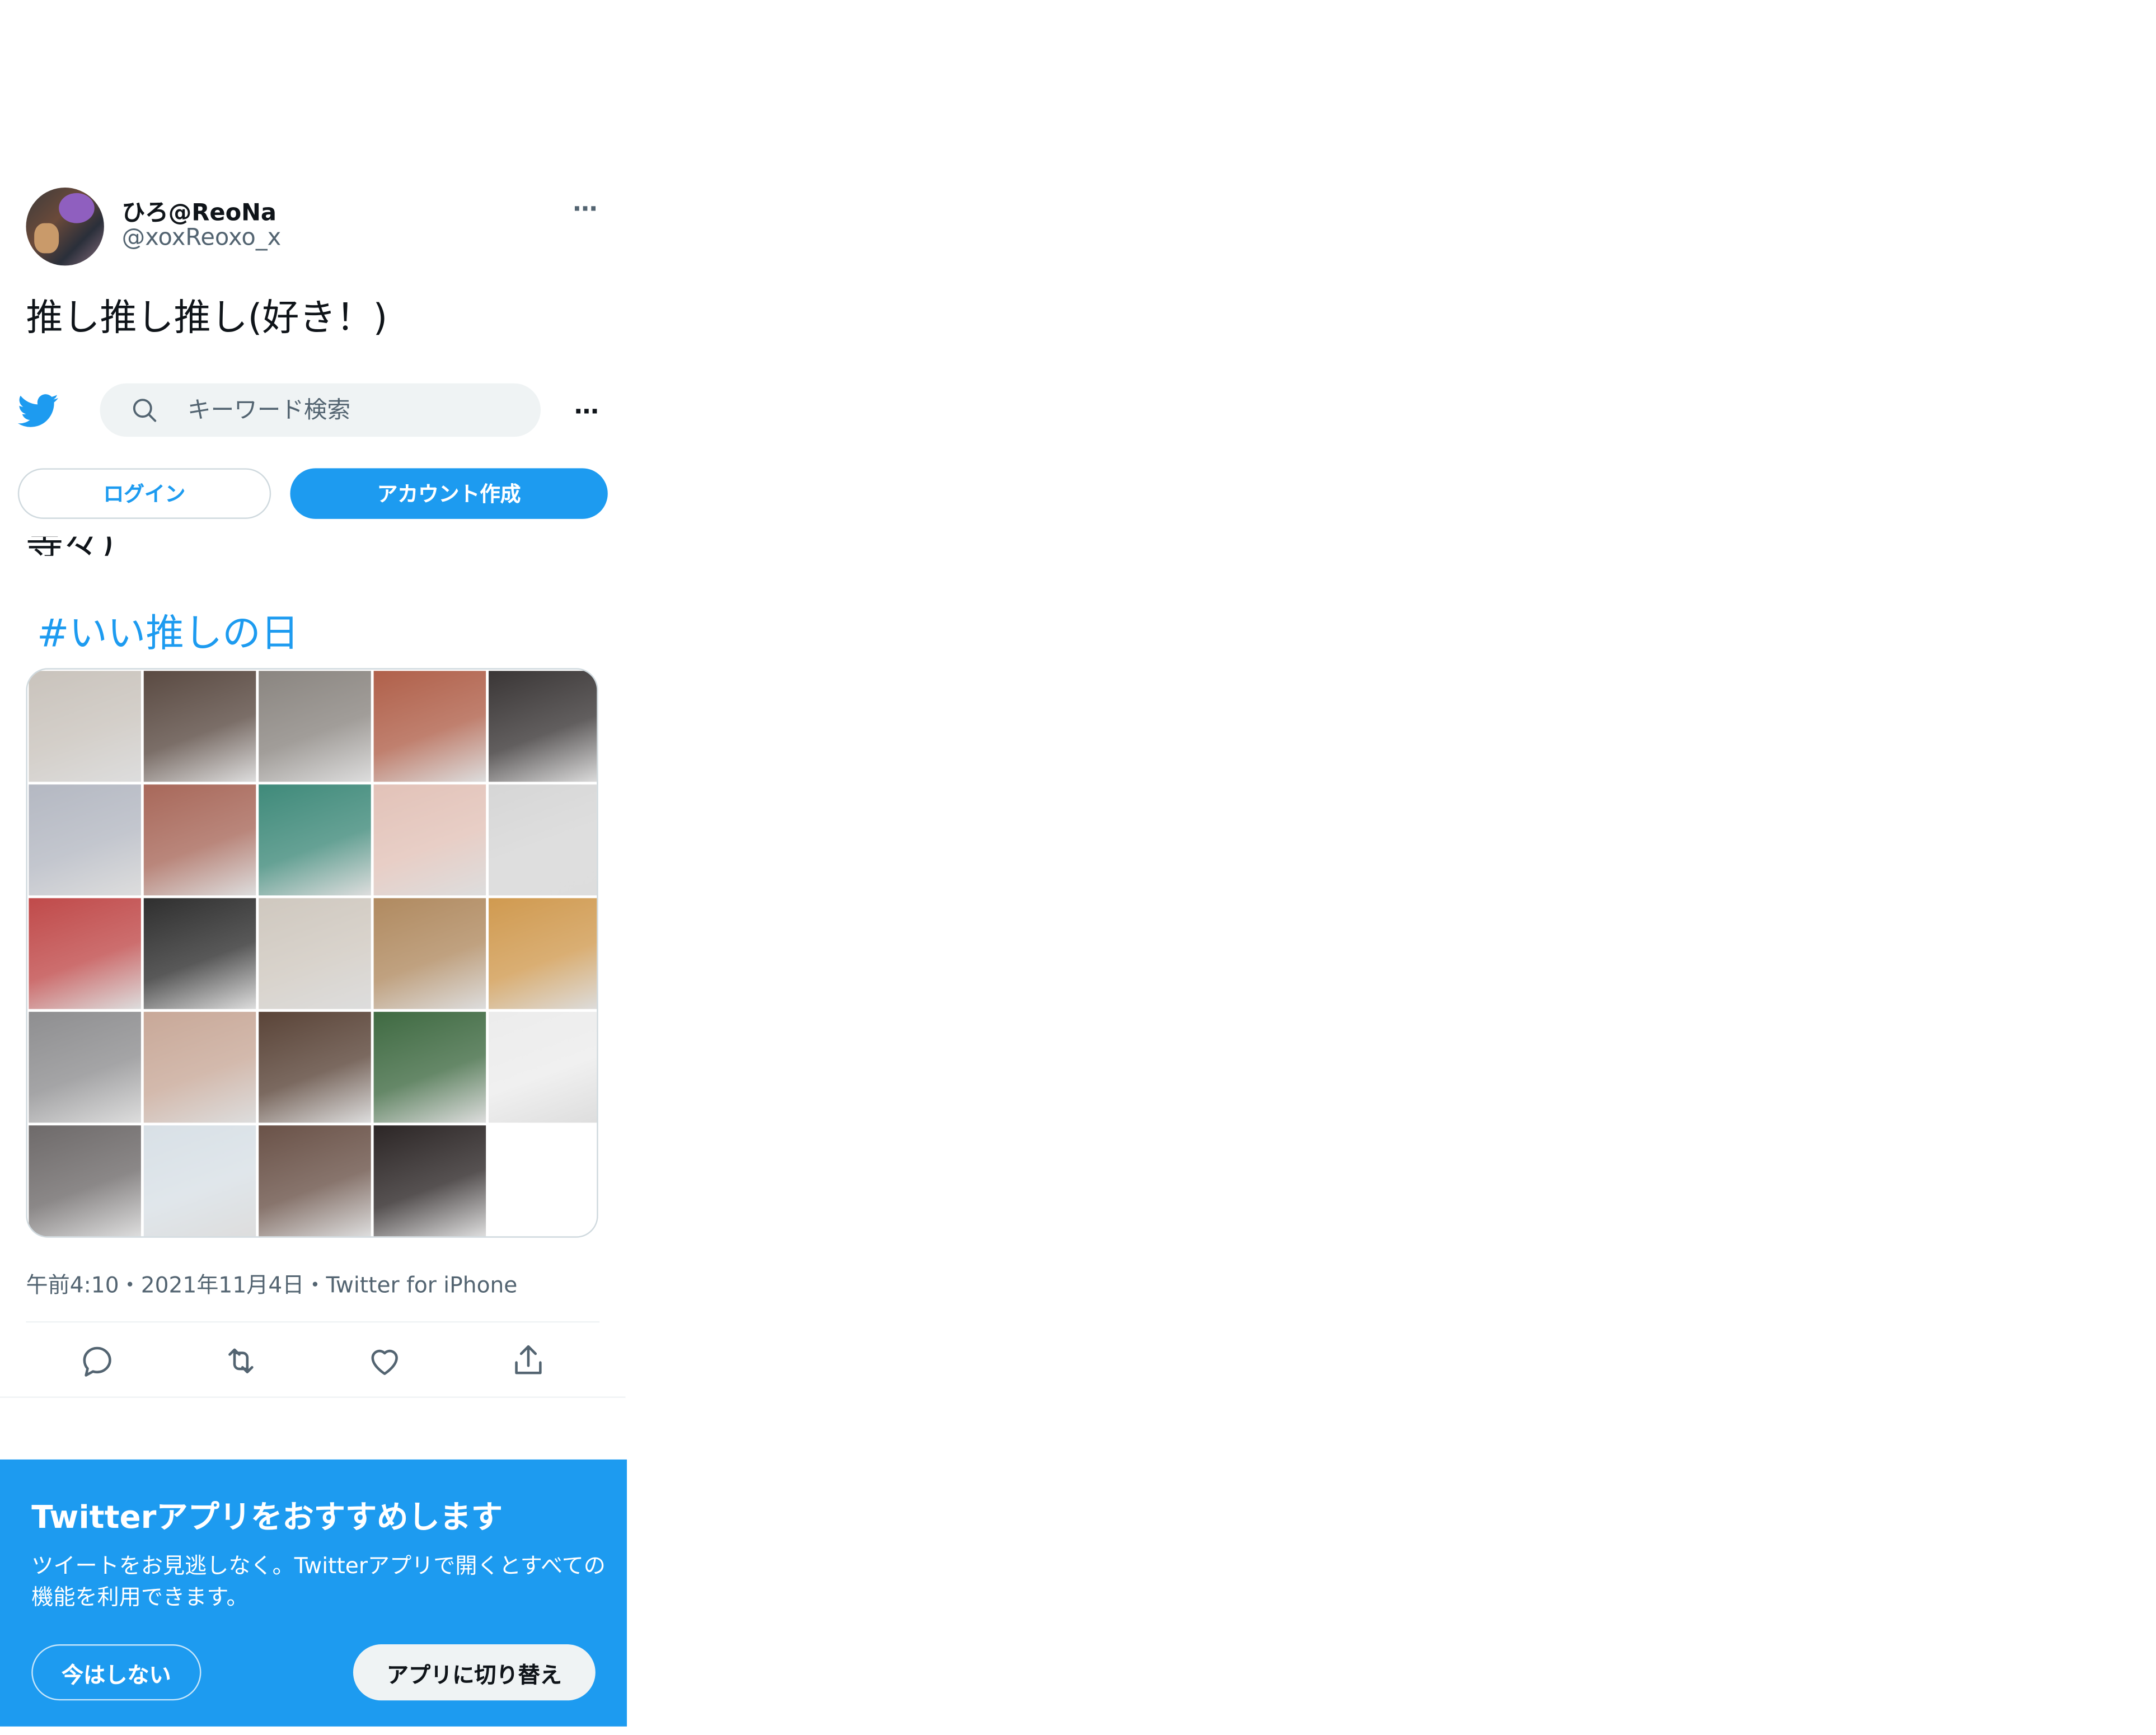  I want to click on signup-button: アカウント作成, so click(449, 493).